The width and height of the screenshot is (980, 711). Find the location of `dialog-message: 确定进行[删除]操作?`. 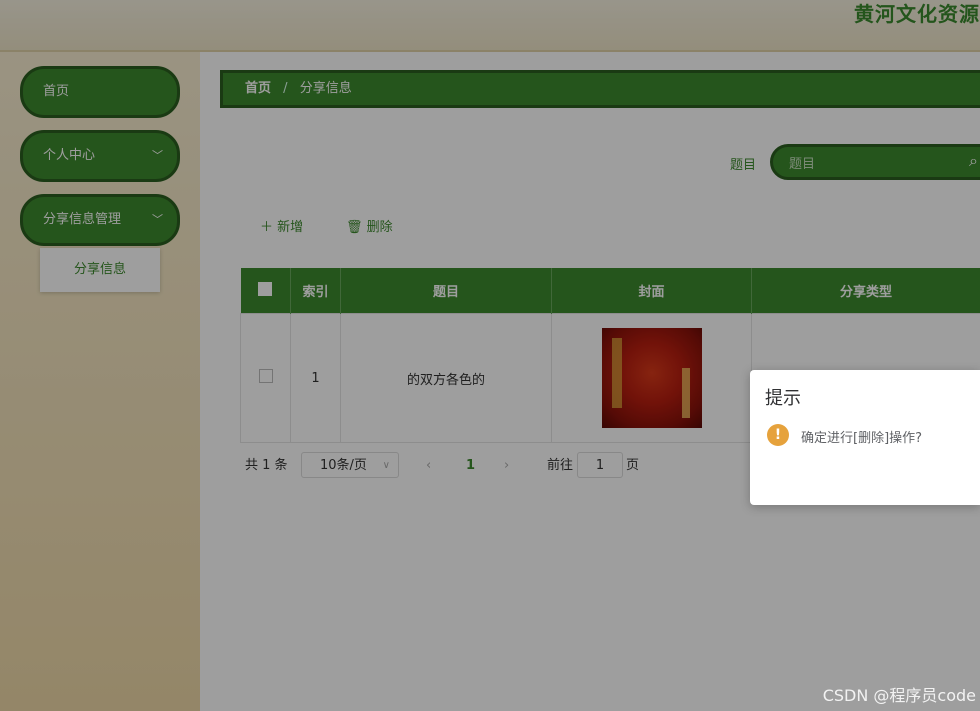

dialog-message: 确定进行[删除]操作? is located at coordinates (862, 438).